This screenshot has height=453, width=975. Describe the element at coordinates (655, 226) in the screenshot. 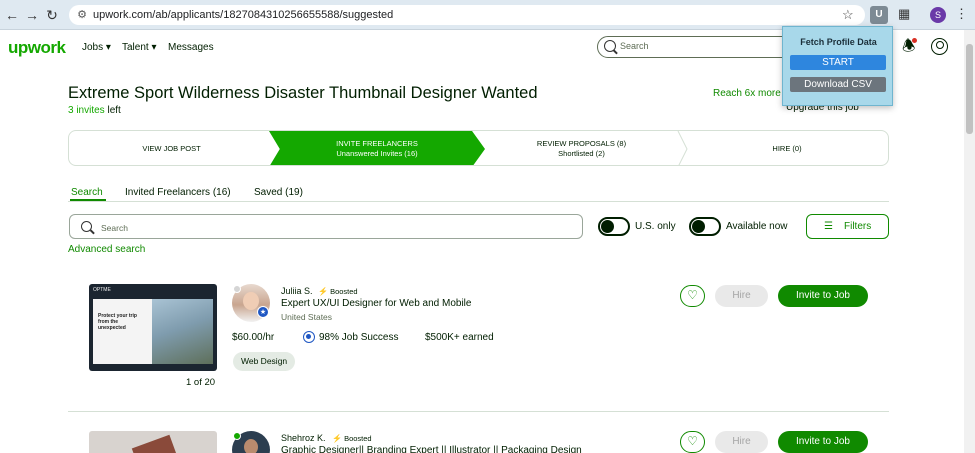

I see `us-only-label: U.S. only` at that location.